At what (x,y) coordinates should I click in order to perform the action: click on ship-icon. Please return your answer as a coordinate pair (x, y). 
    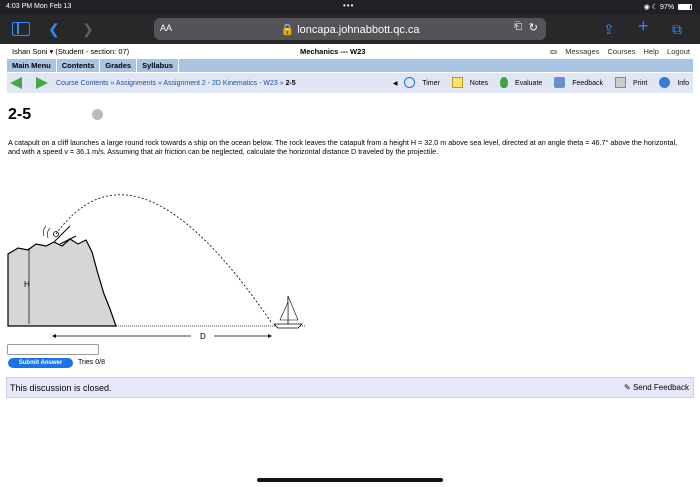
    Looking at the image, I should click on (288, 312).